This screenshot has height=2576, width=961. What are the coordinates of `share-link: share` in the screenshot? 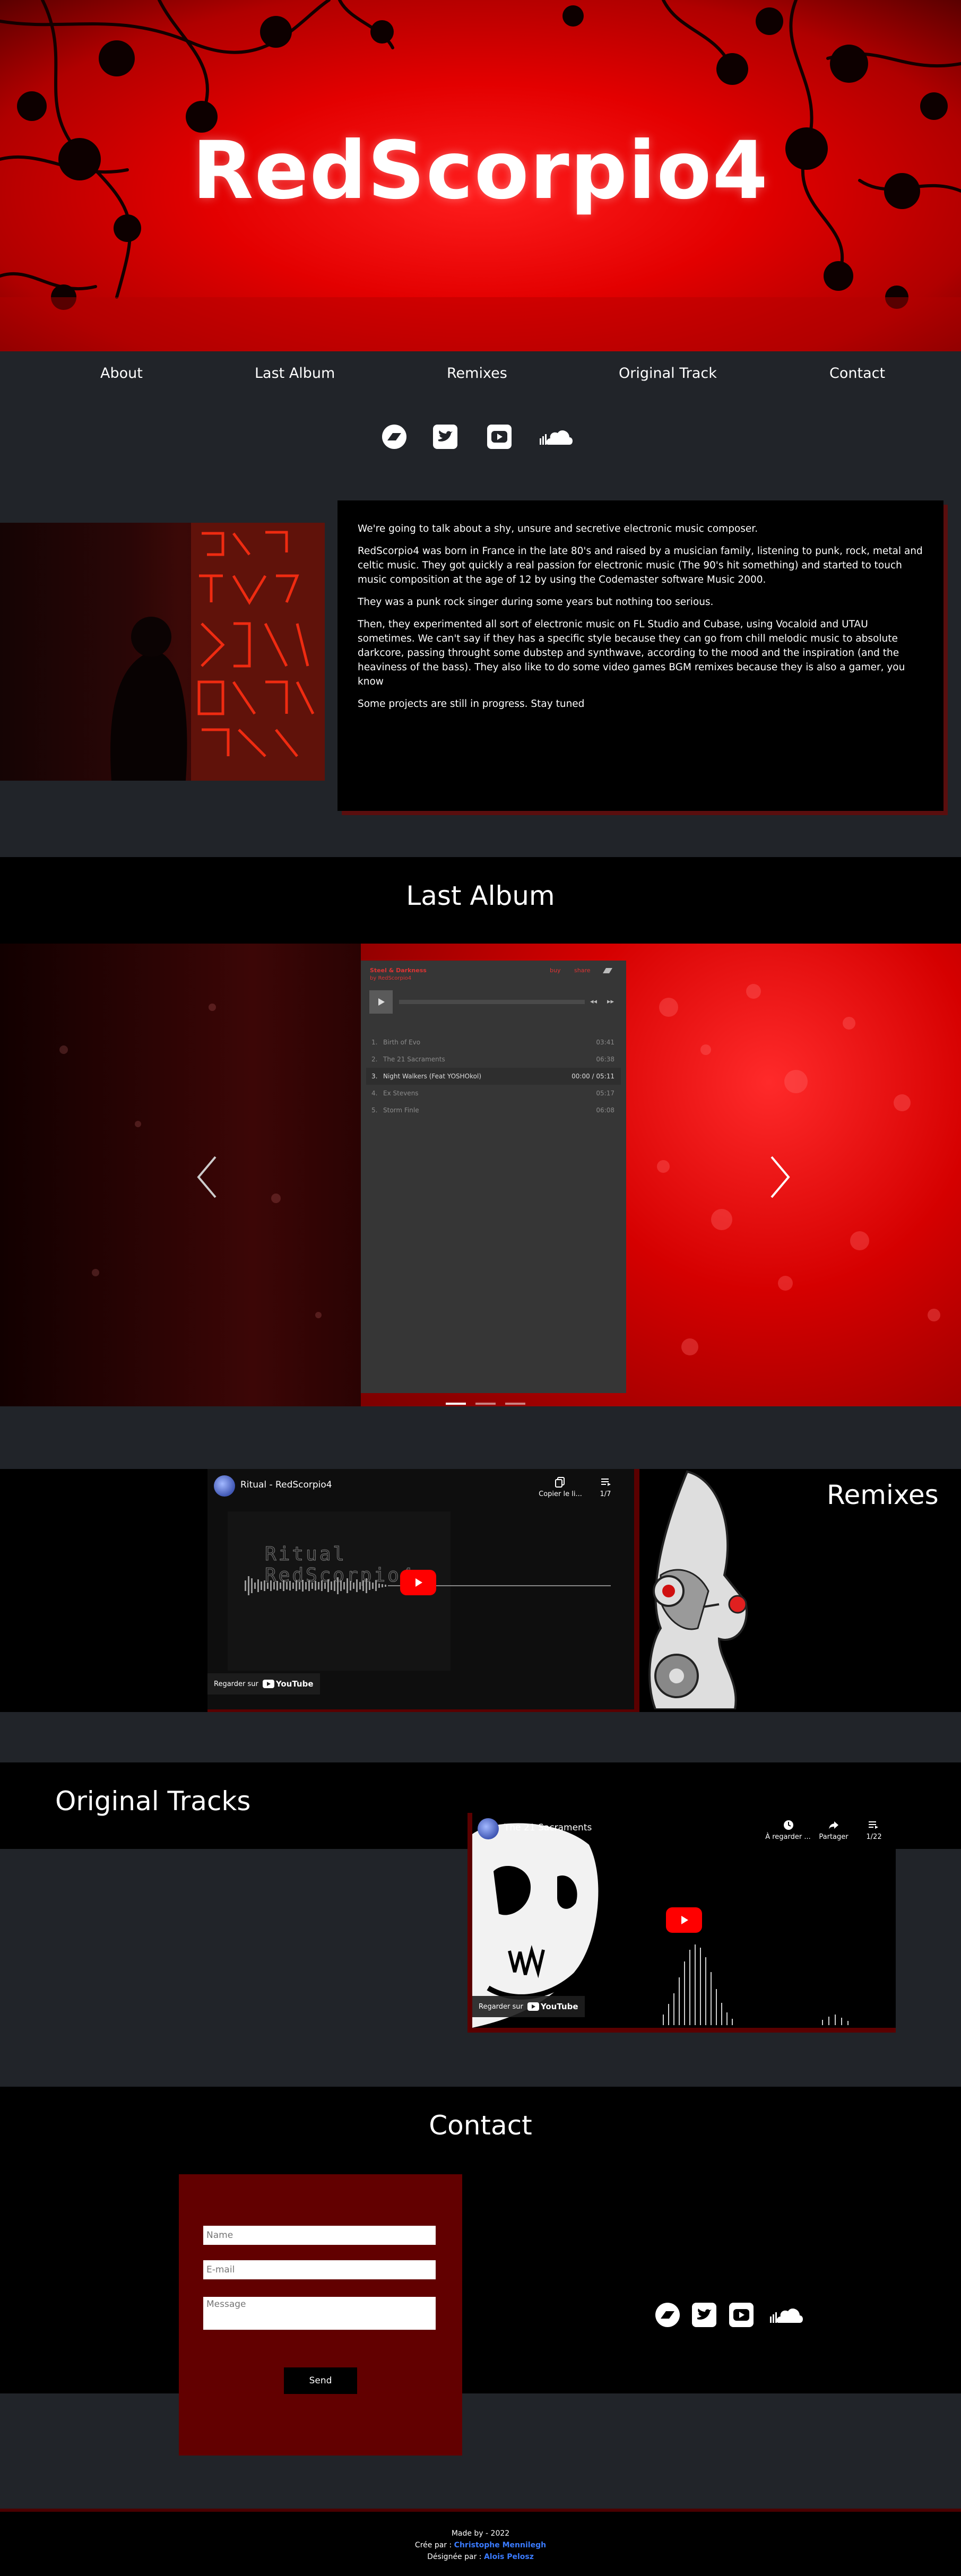 It's located at (582, 971).